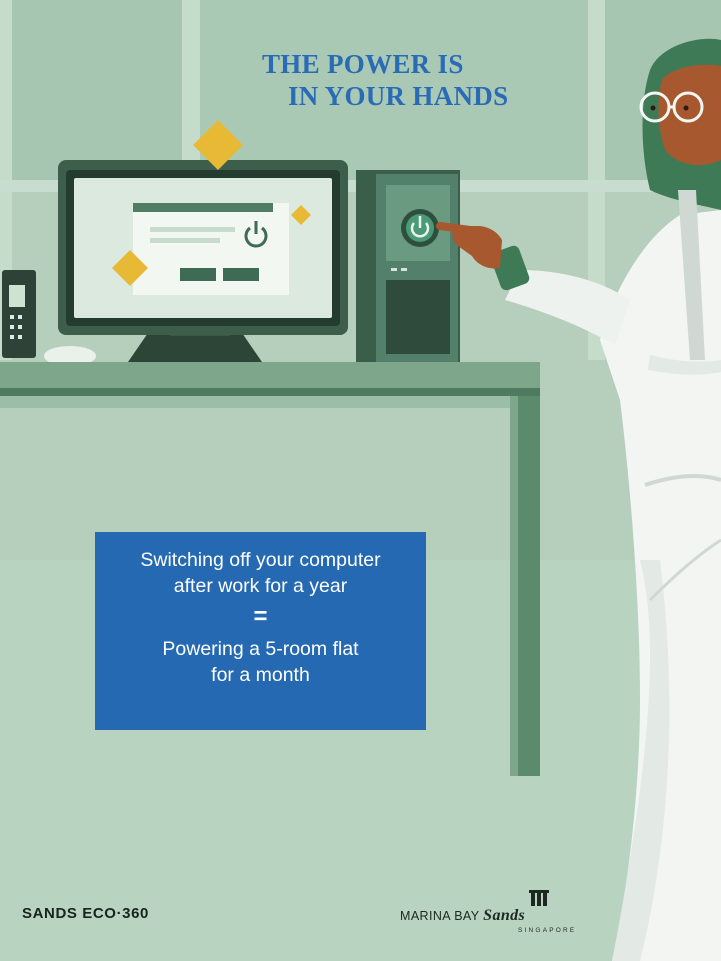 The width and height of the screenshot is (721, 961). I want to click on headline-line: IN YOUR HANDS, so click(398, 96).